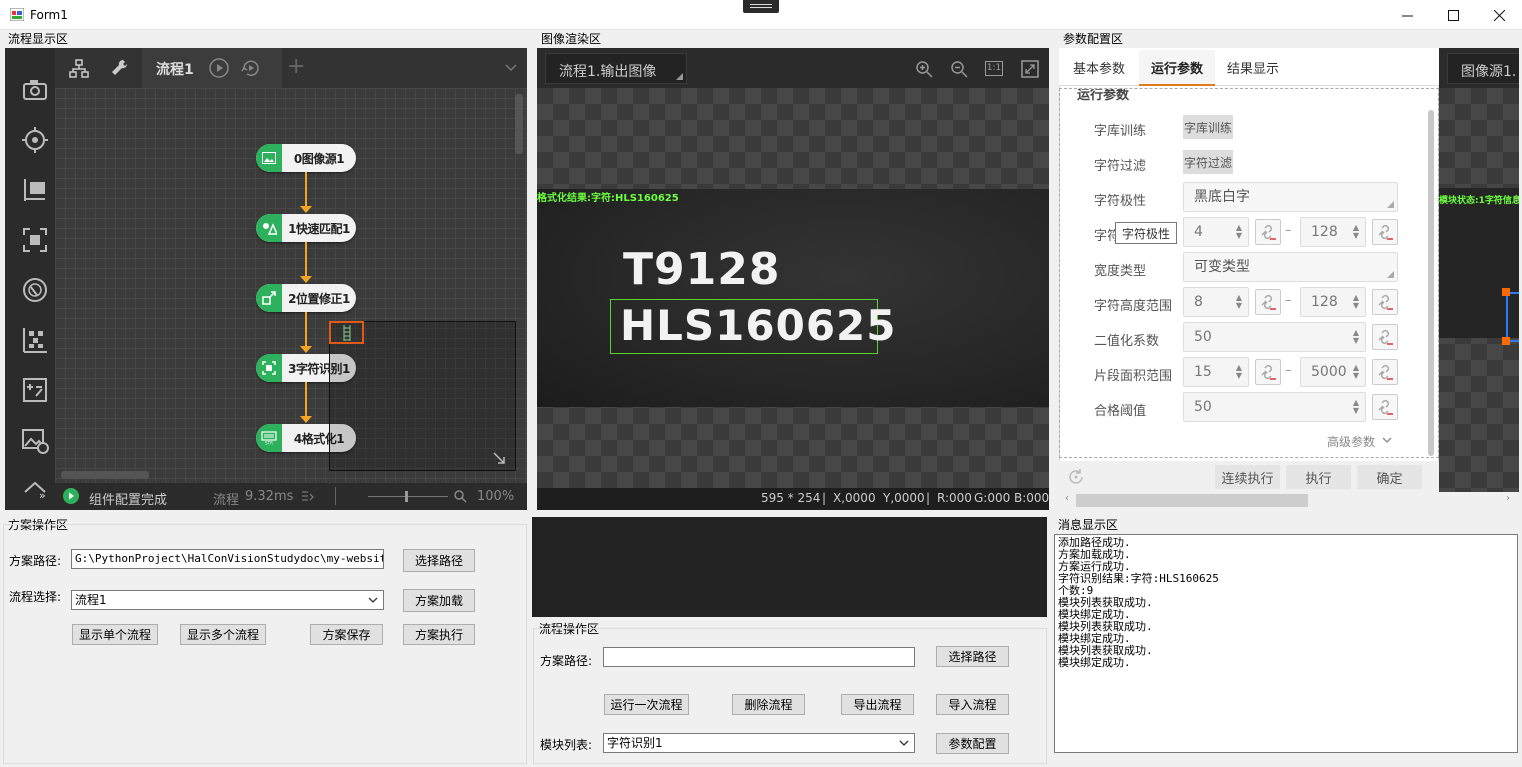 The image size is (1522, 767). Describe the element at coordinates (105, 475) in the screenshot. I see `canvas-hscroll` at that location.